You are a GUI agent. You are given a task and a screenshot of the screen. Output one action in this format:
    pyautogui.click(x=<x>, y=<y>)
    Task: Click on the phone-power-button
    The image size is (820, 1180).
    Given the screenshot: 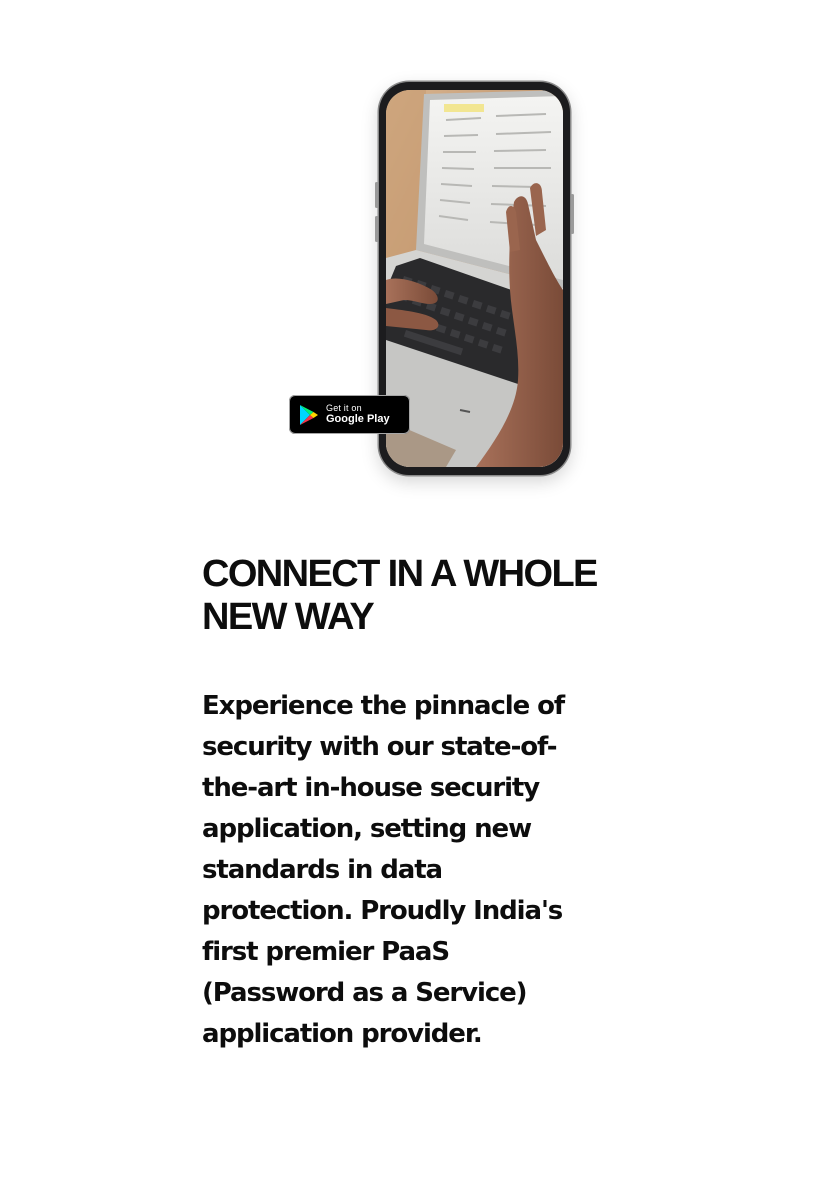 What is the action you would take?
    pyautogui.click(x=572, y=214)
    